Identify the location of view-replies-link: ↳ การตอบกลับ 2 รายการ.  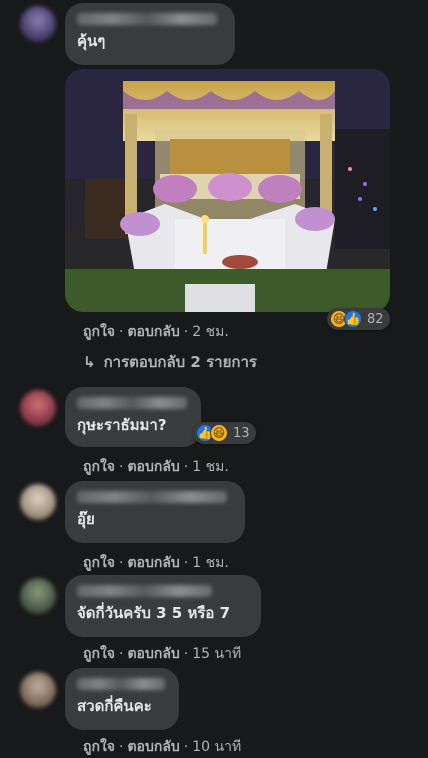
(170, 362).